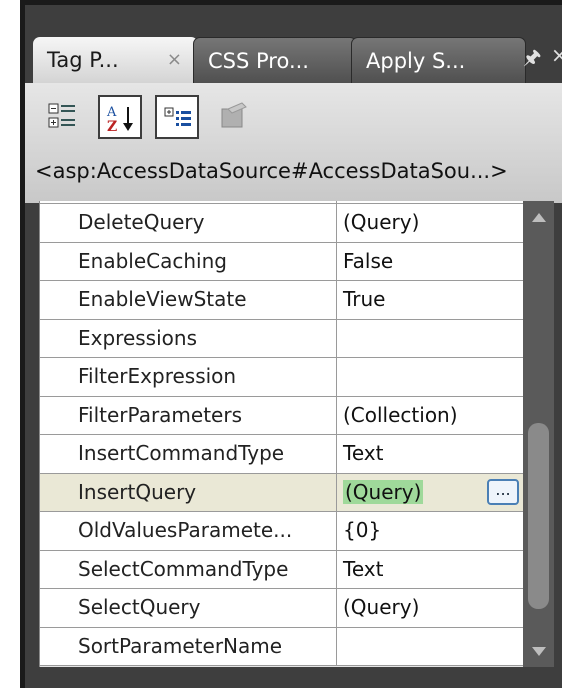 The image size is (562, 688). Describe the element at coordinates (188, 338) in the screenshot. I see `property-name: Expressions` at that location.